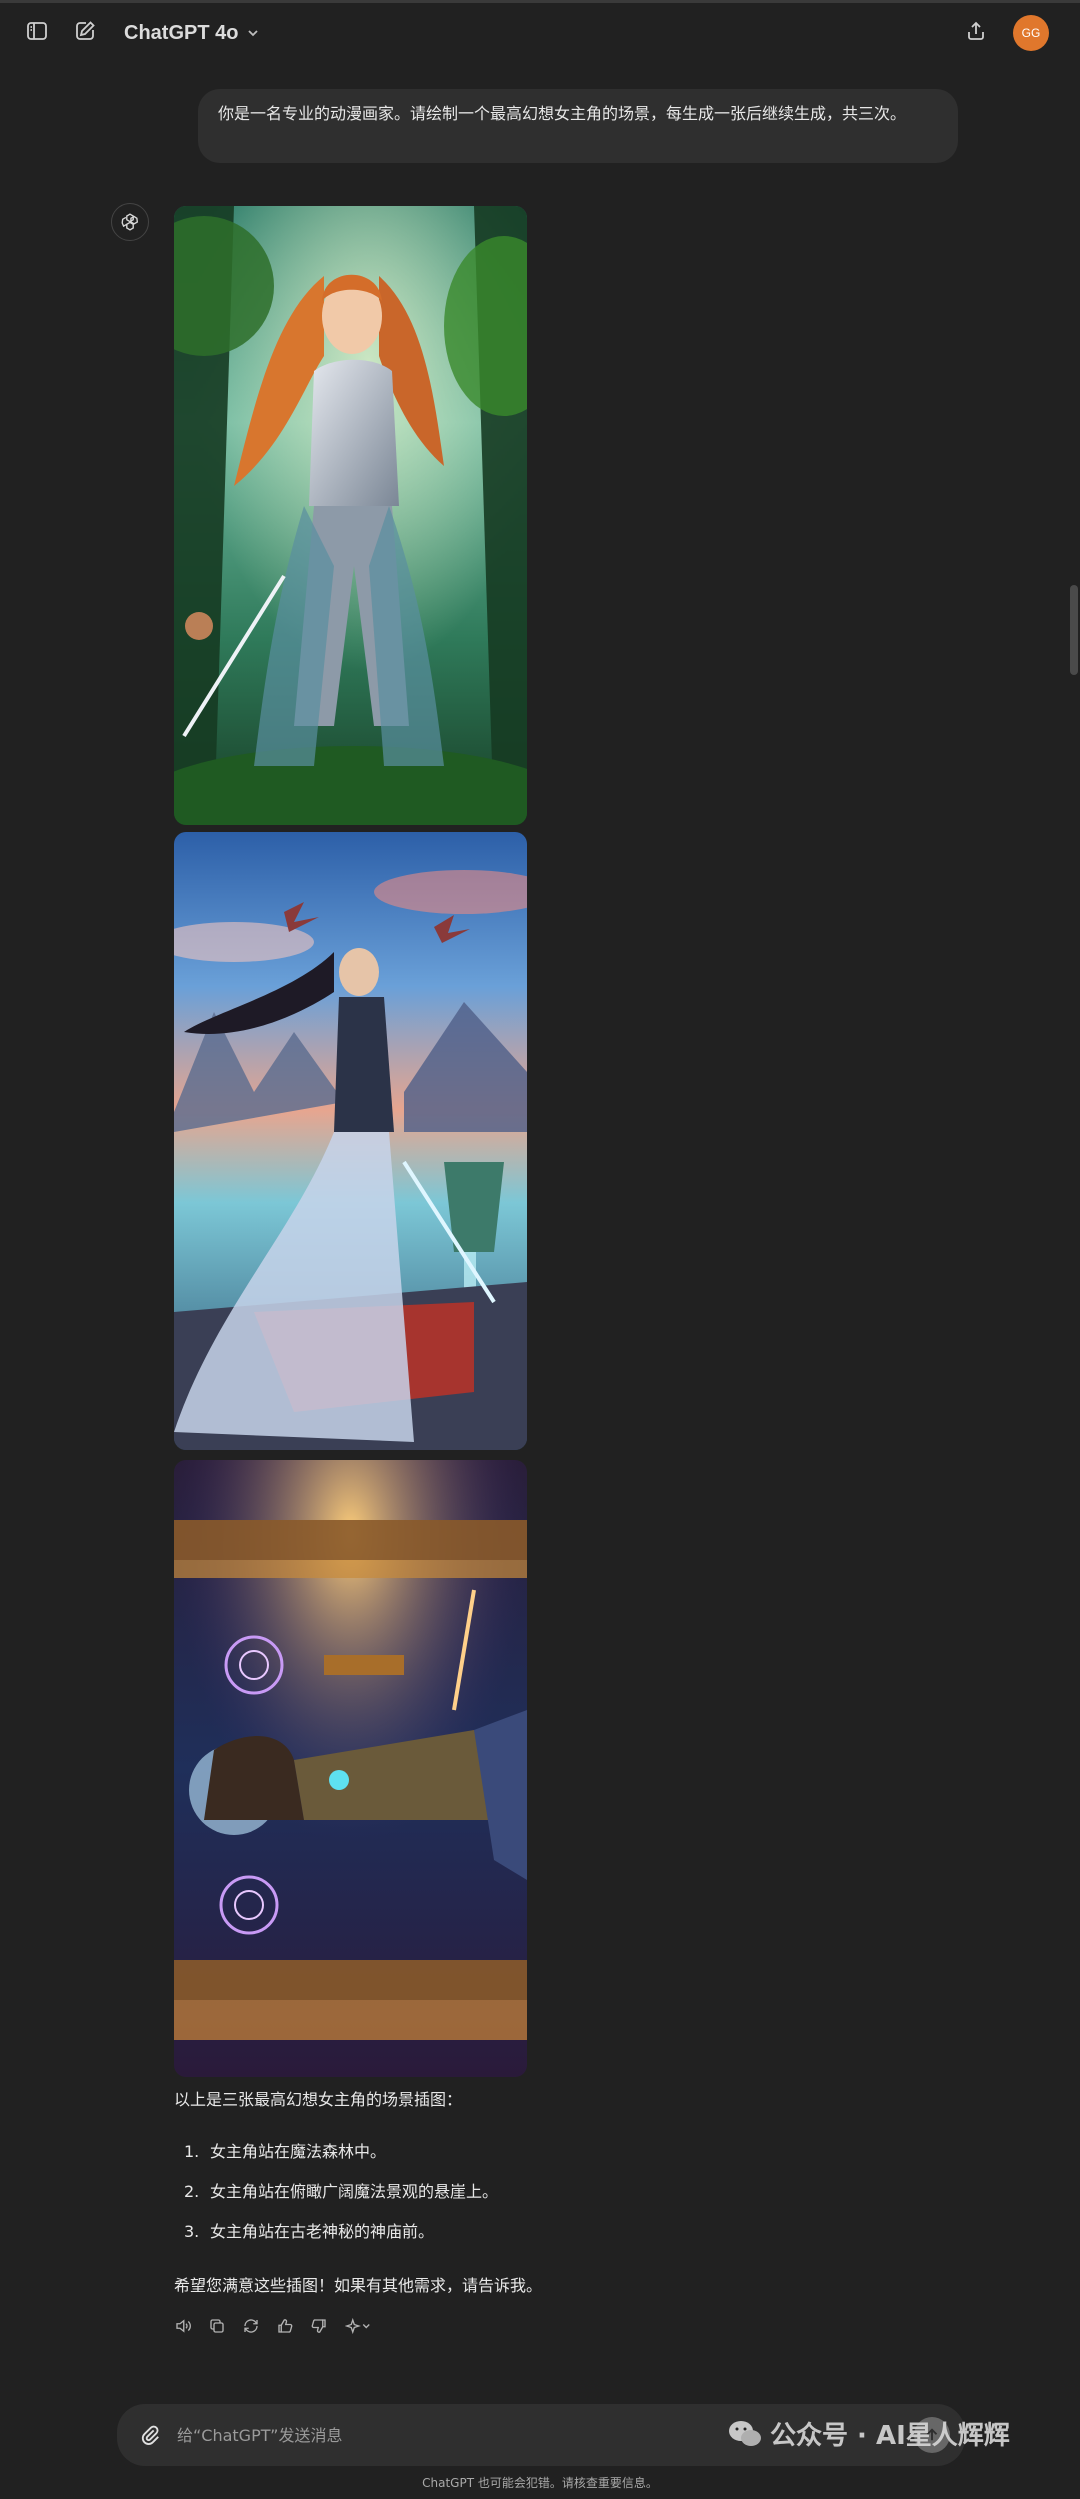 The image size is (1080, 2499). Describe the element at coordinates (354, 2191) in the screenshot. I see `list-item-text: 女主角站在俯瞰广阔魔法景观的悬崖上。` at that location.